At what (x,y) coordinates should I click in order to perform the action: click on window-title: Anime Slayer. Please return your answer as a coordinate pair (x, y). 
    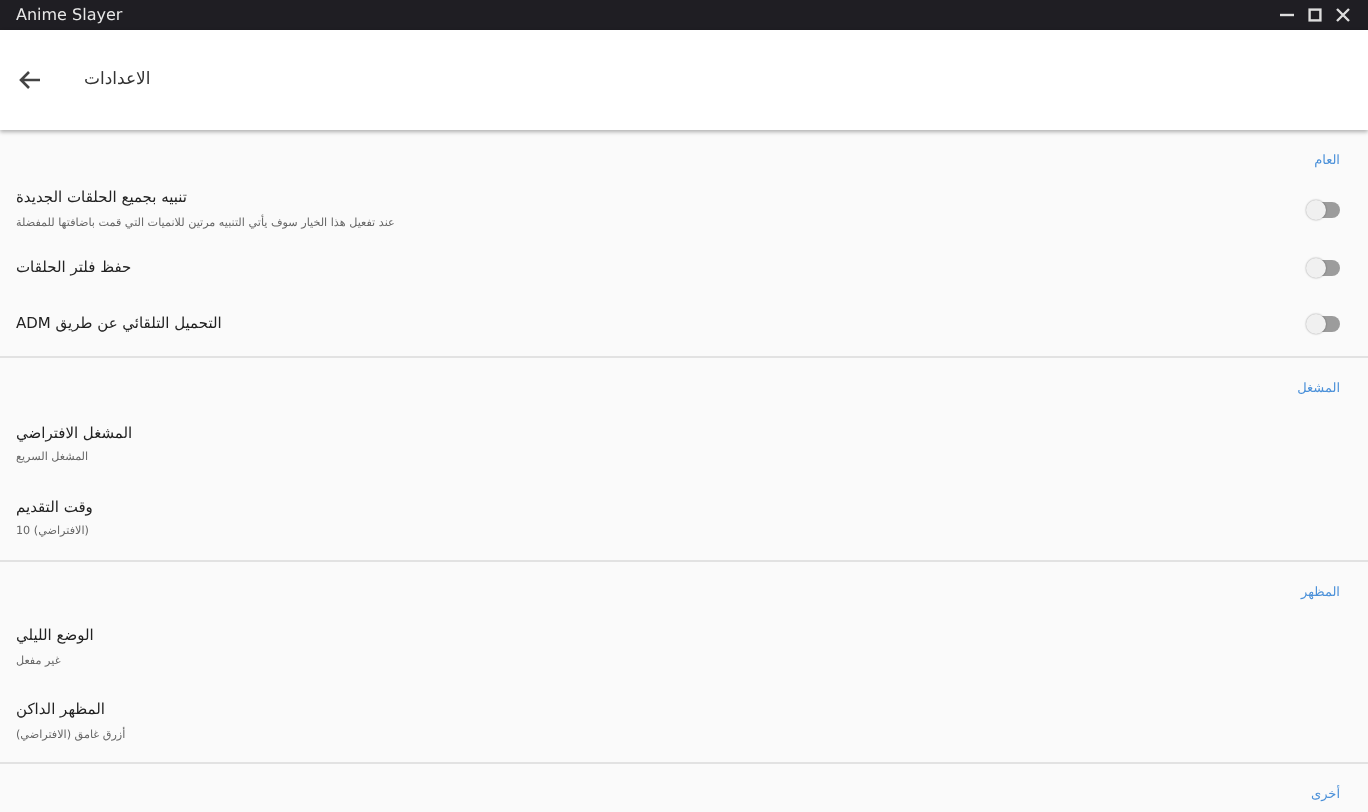
    Looking at the image, I should click on (69, 15).